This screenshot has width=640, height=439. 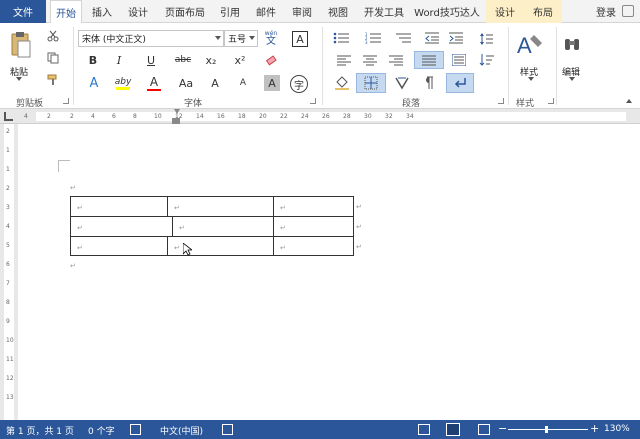 What do you see at coordinates (230, 11) in the screenshot?
I see `tab-references: 引用` at bounding box center [230, 11].